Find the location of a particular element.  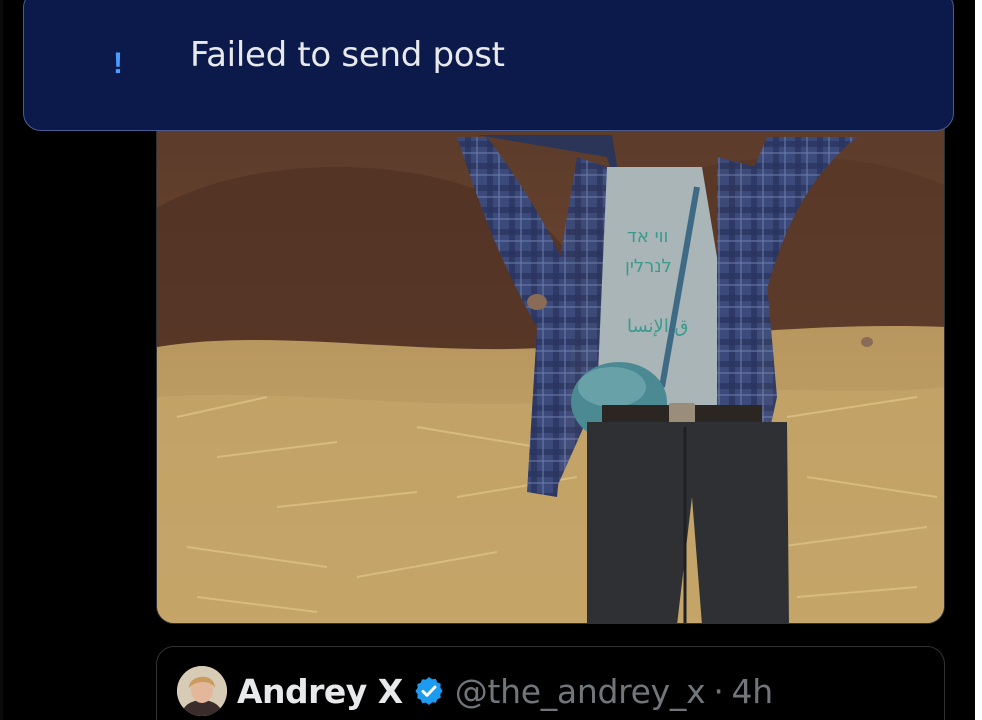

right-scroll-edge is located at coordinates (978, 360).